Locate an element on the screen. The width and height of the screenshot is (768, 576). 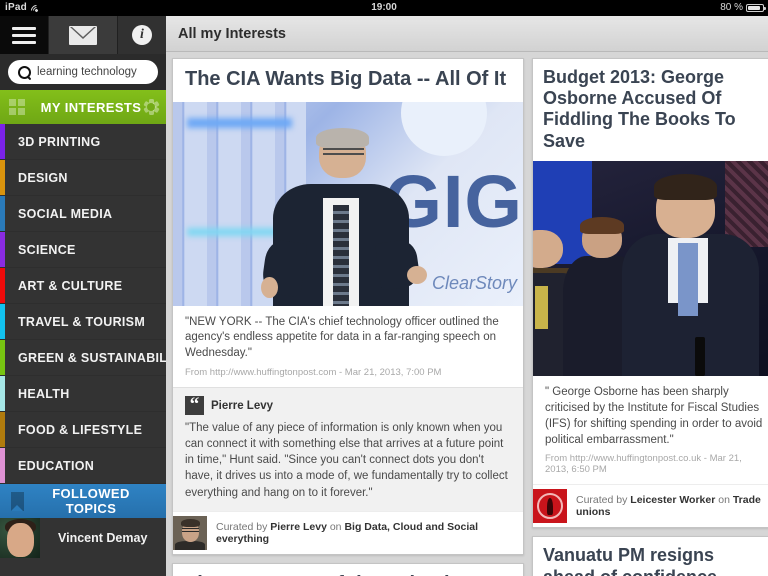
grid-icon is located at coordinates (17, 107).